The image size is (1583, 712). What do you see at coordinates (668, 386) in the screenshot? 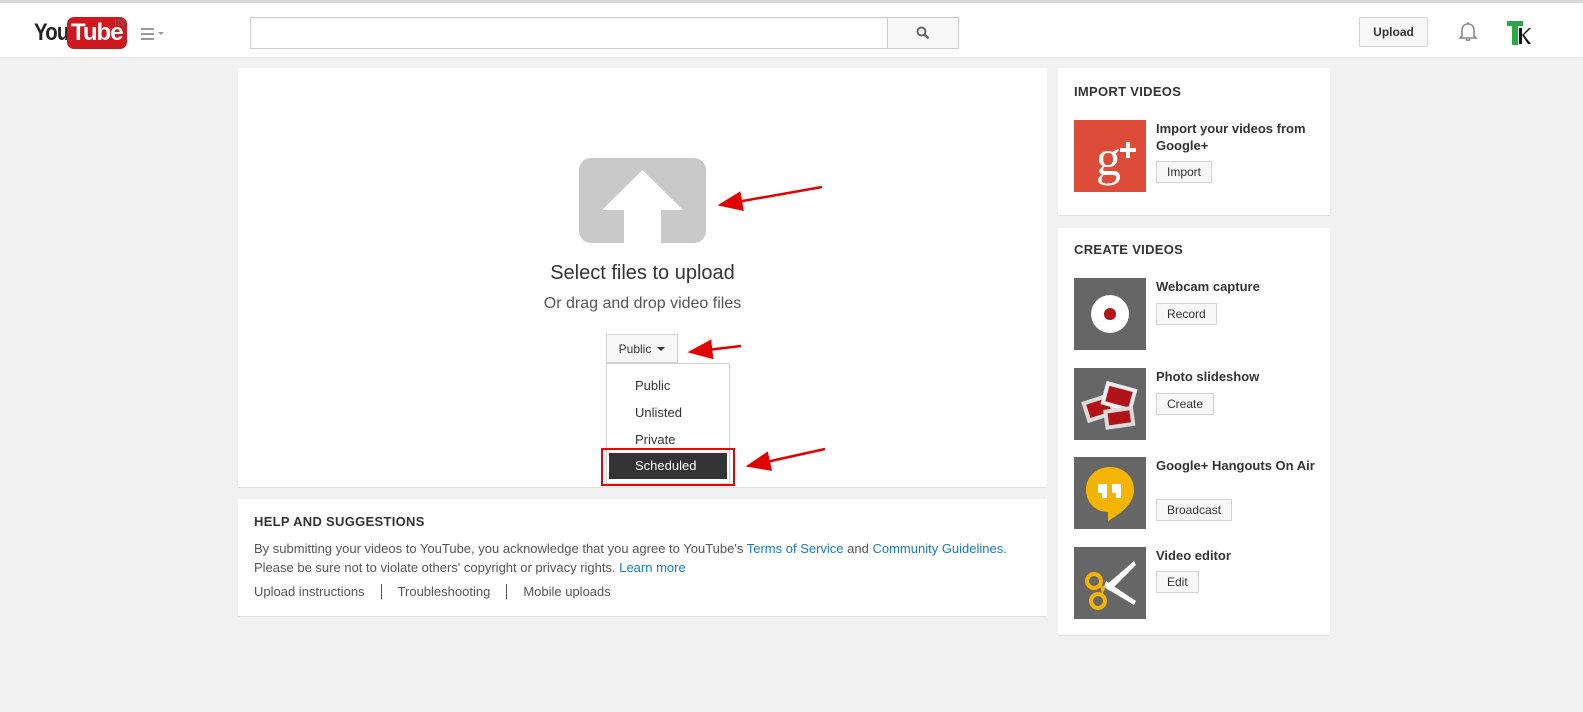
I see `privacy-option-public: Public` at bounding box center [668, 386].